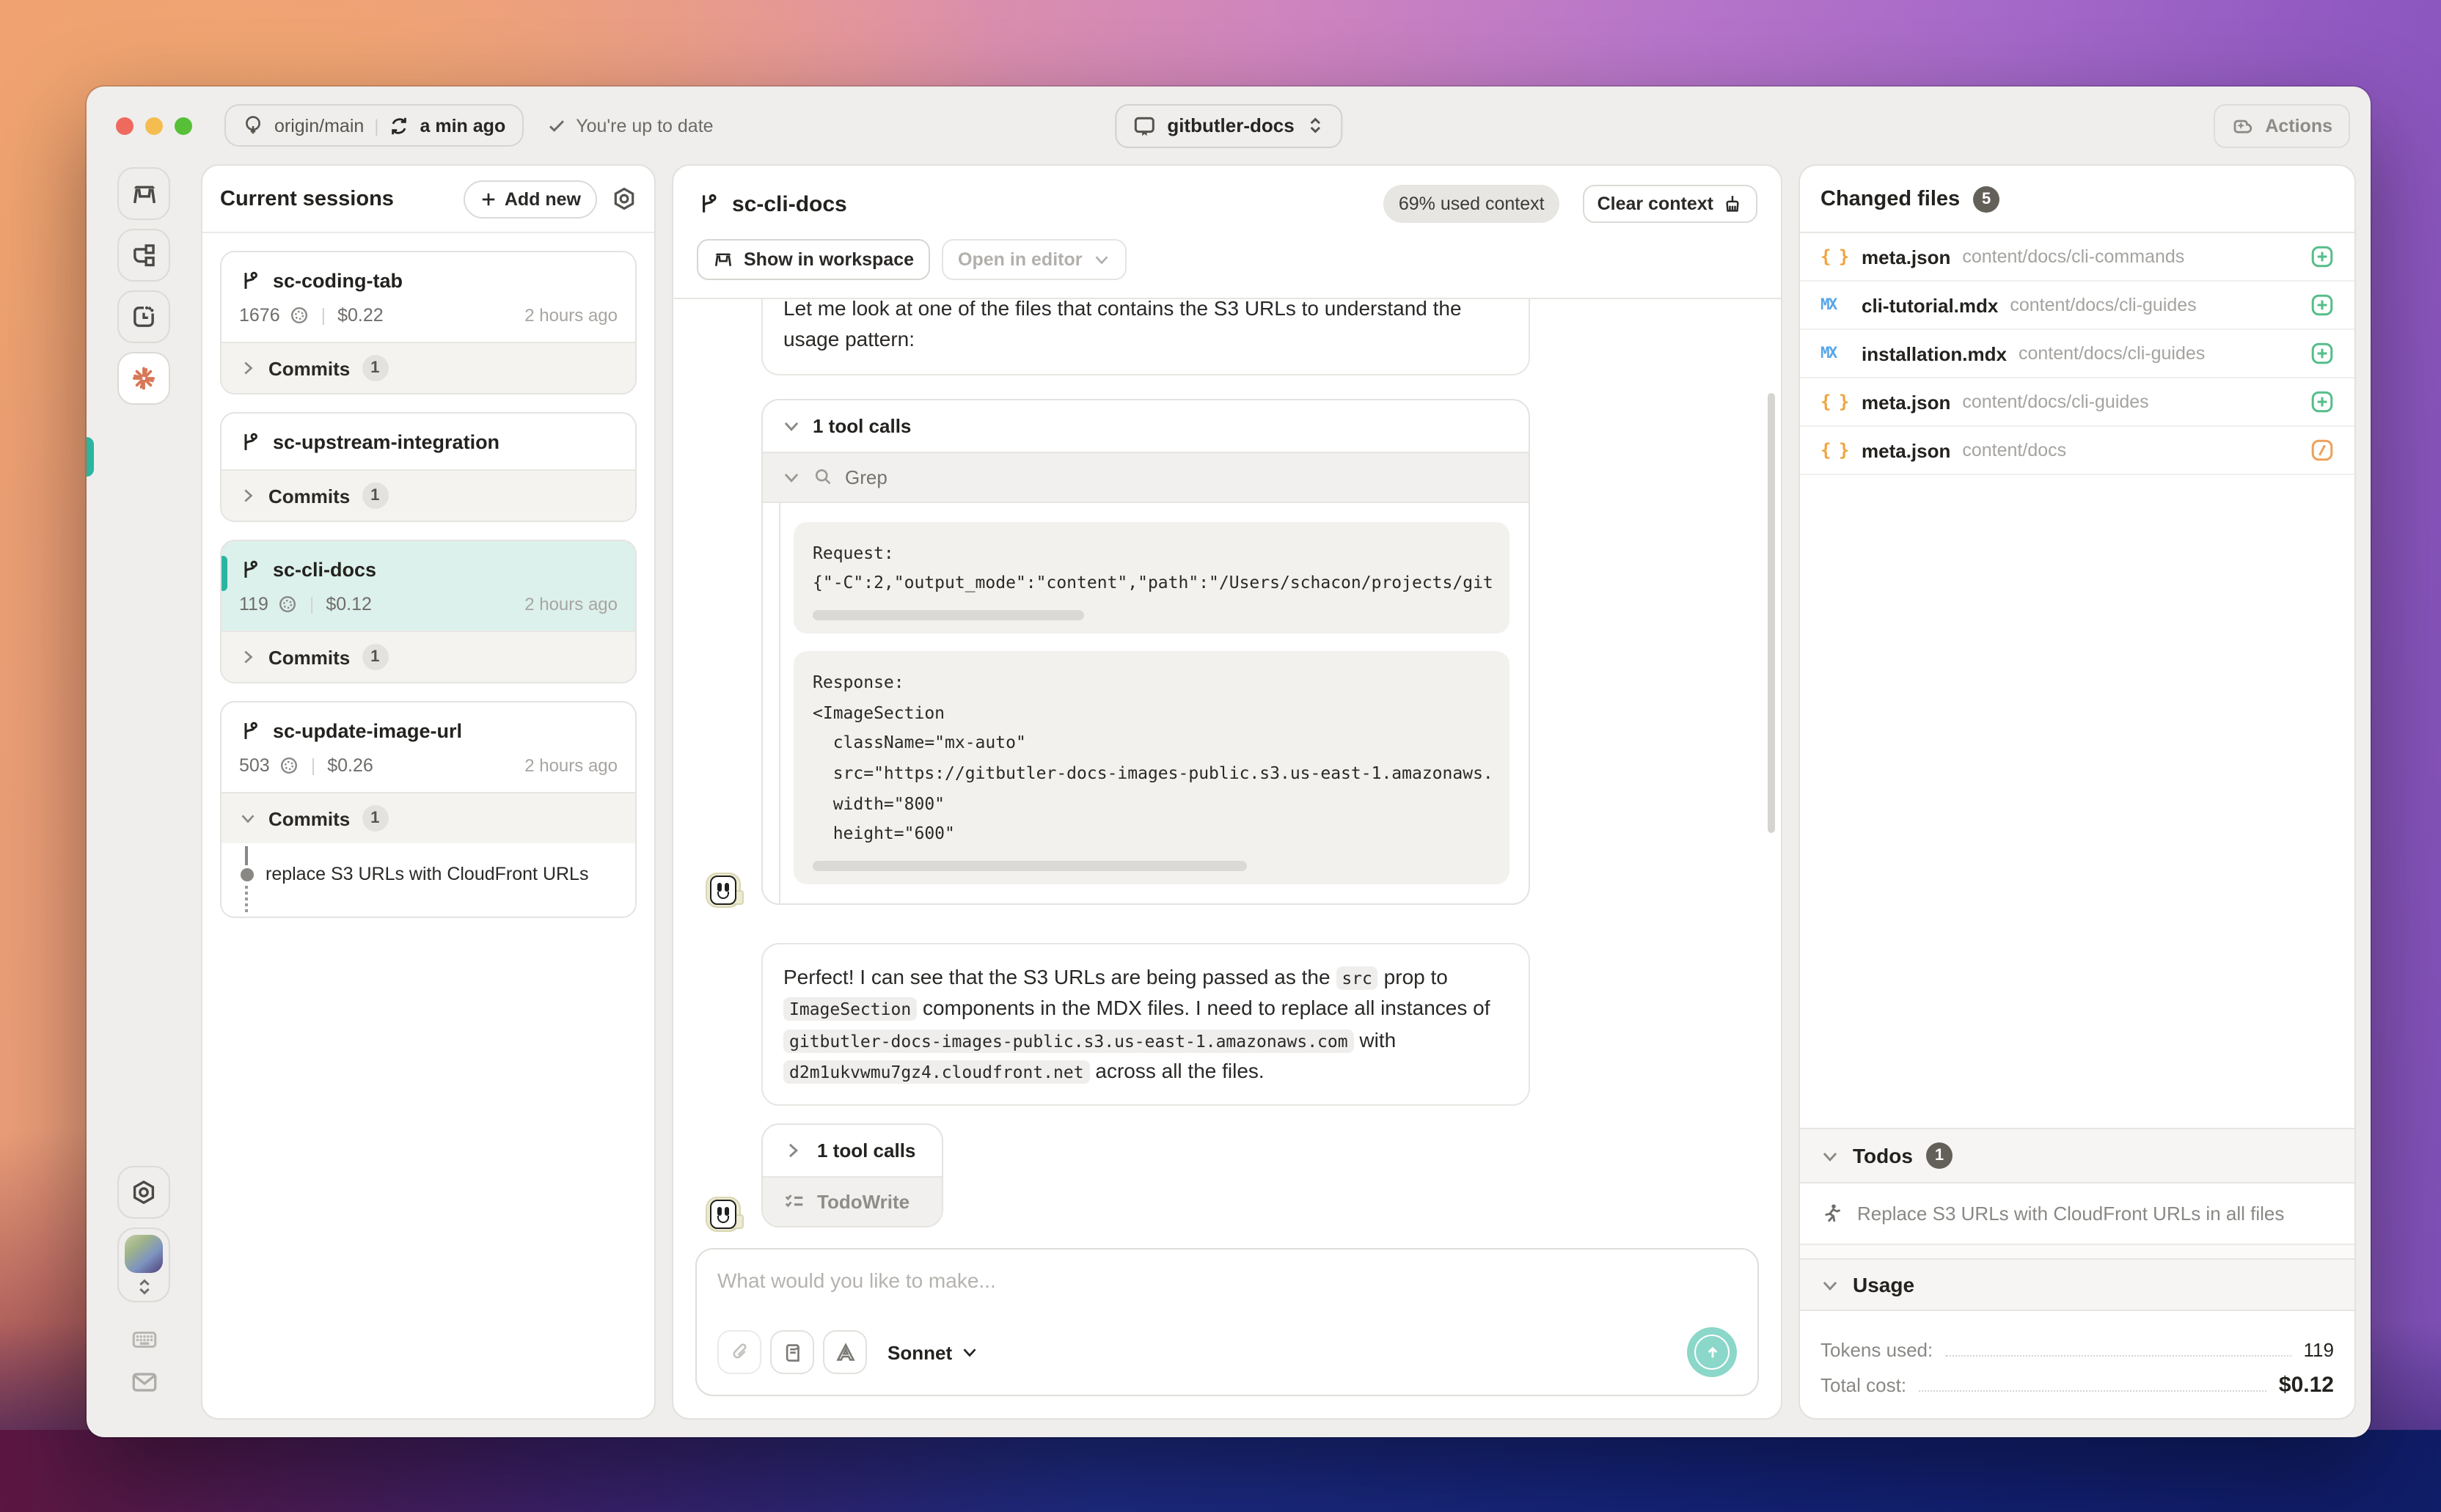  I want to click on commit-graph: replace S3 URLs with CloudFront URLs, so click(428, 880).